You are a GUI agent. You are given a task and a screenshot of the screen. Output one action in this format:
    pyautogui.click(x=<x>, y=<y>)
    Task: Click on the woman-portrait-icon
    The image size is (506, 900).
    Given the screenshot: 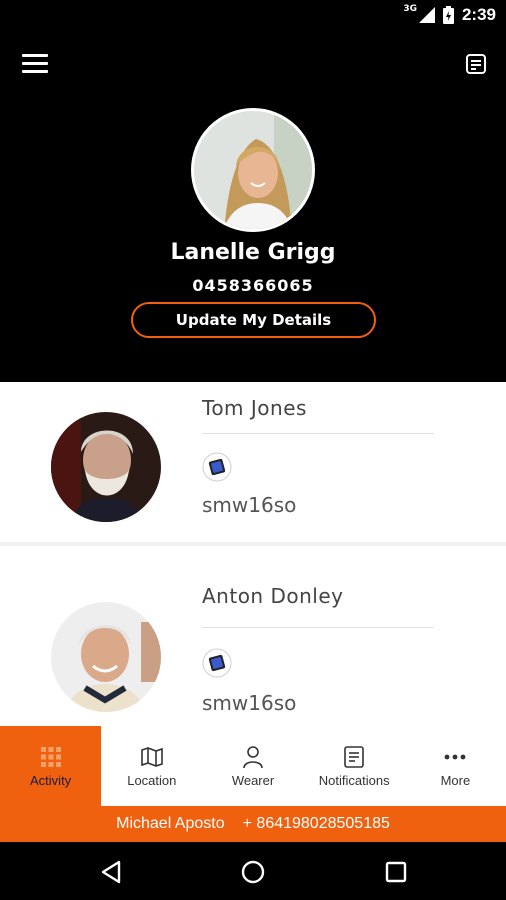 What is the action you would take?
    pyautogui.click(x=253, y=170)
    